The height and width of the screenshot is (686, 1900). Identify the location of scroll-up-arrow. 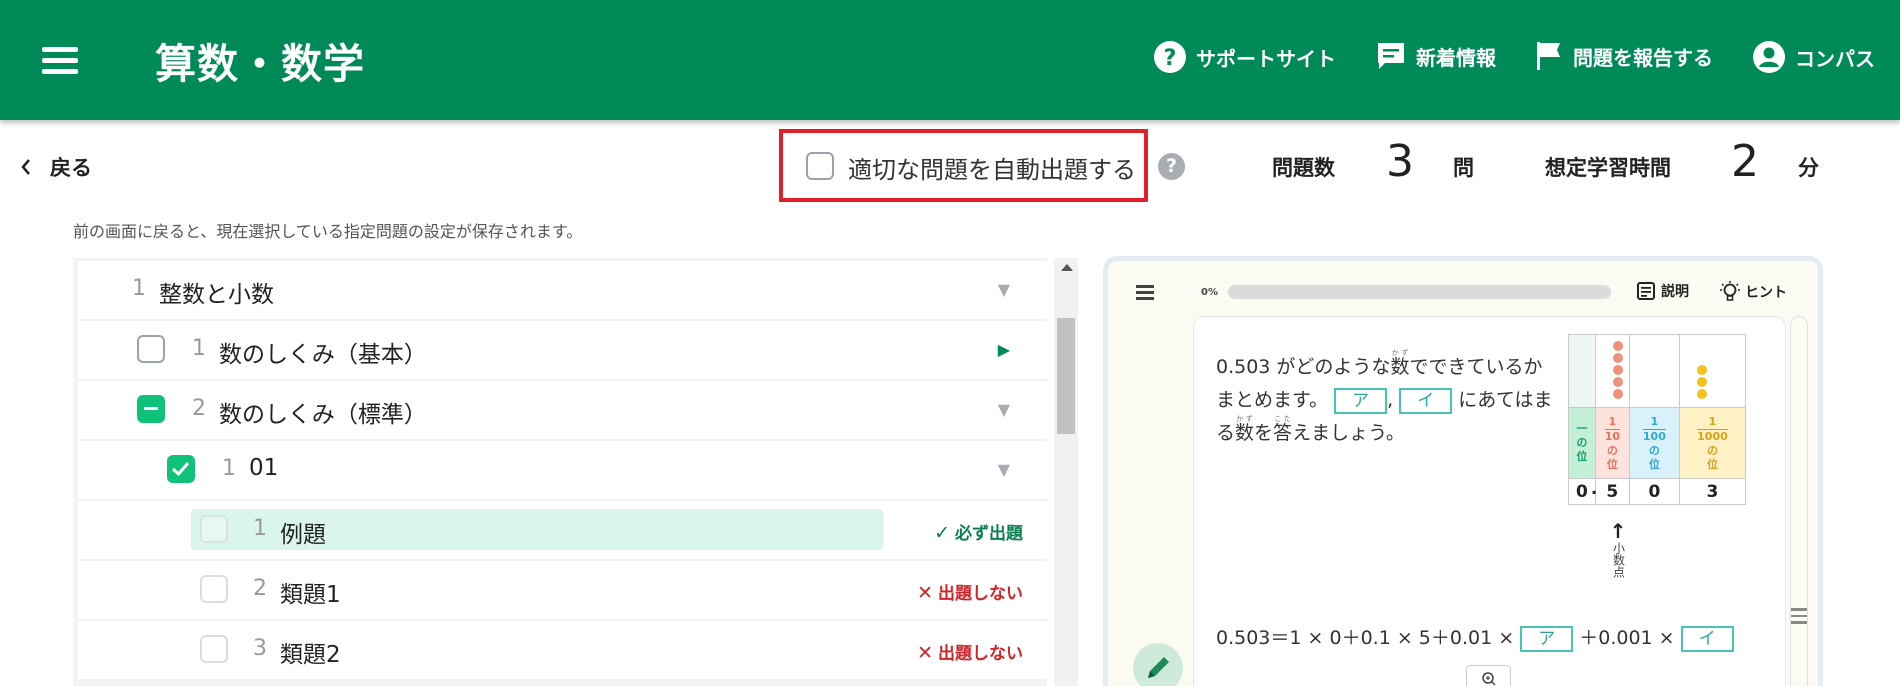
(1067, 267).